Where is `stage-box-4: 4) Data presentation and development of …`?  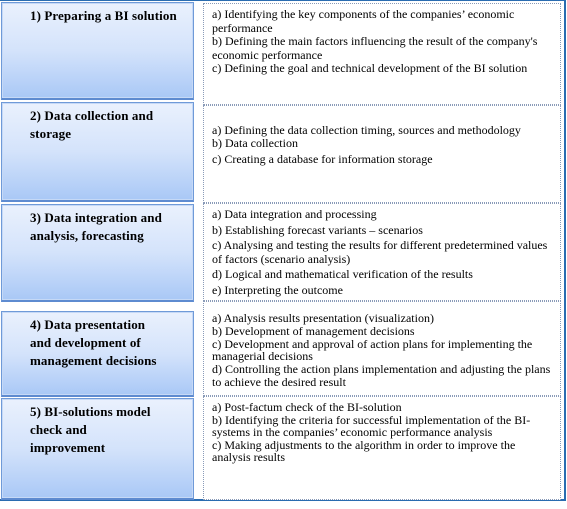
stage-box-4: 4) Data presentation and development of … is located at coordinates (97, 354).